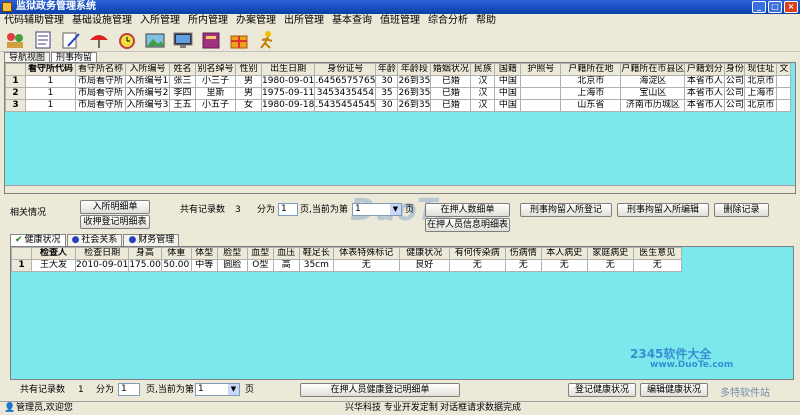 This screenshot has width=800, height=415. I want to click on health-list-button: 在押人员健康登记明细单, so click(380, 390).